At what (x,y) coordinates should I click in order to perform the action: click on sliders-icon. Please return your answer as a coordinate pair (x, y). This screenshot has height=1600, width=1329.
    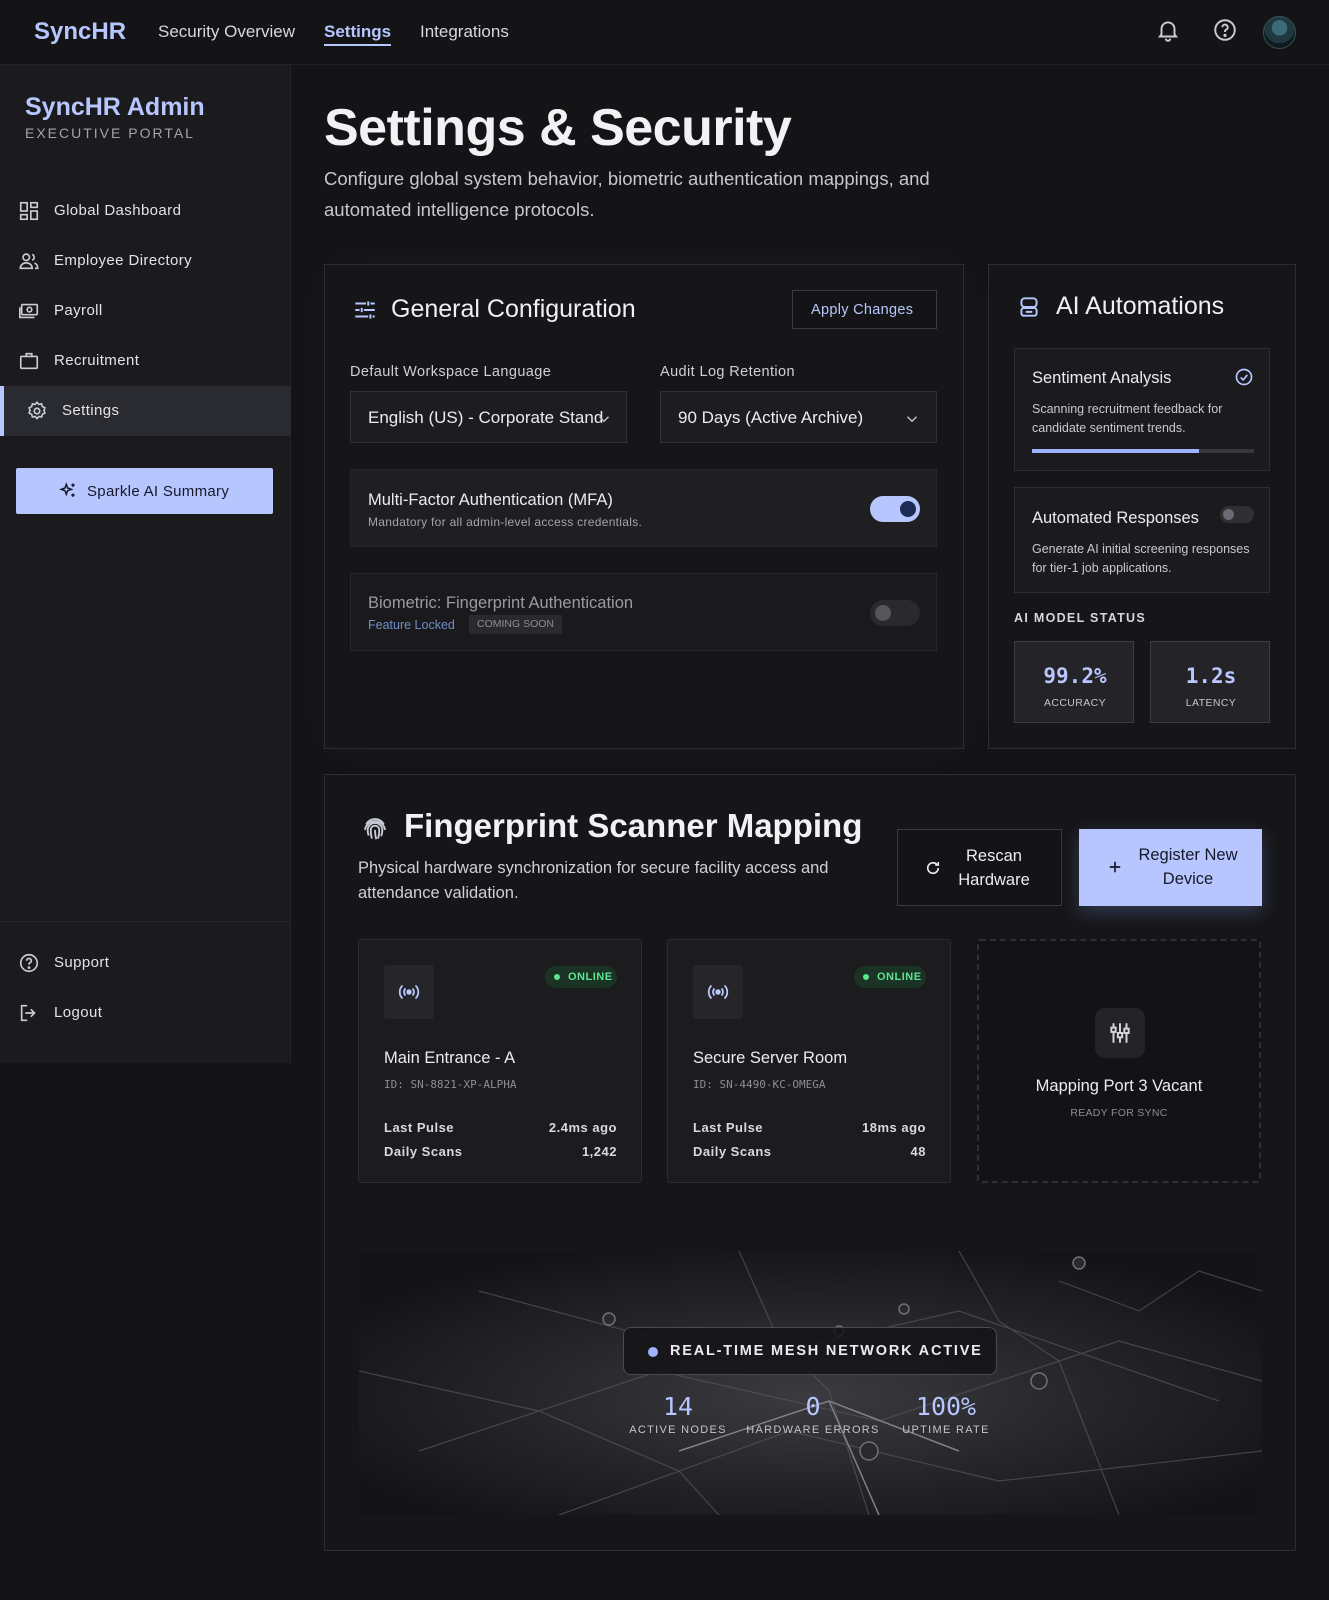
    Looking at the image, I should click on (365, 310).